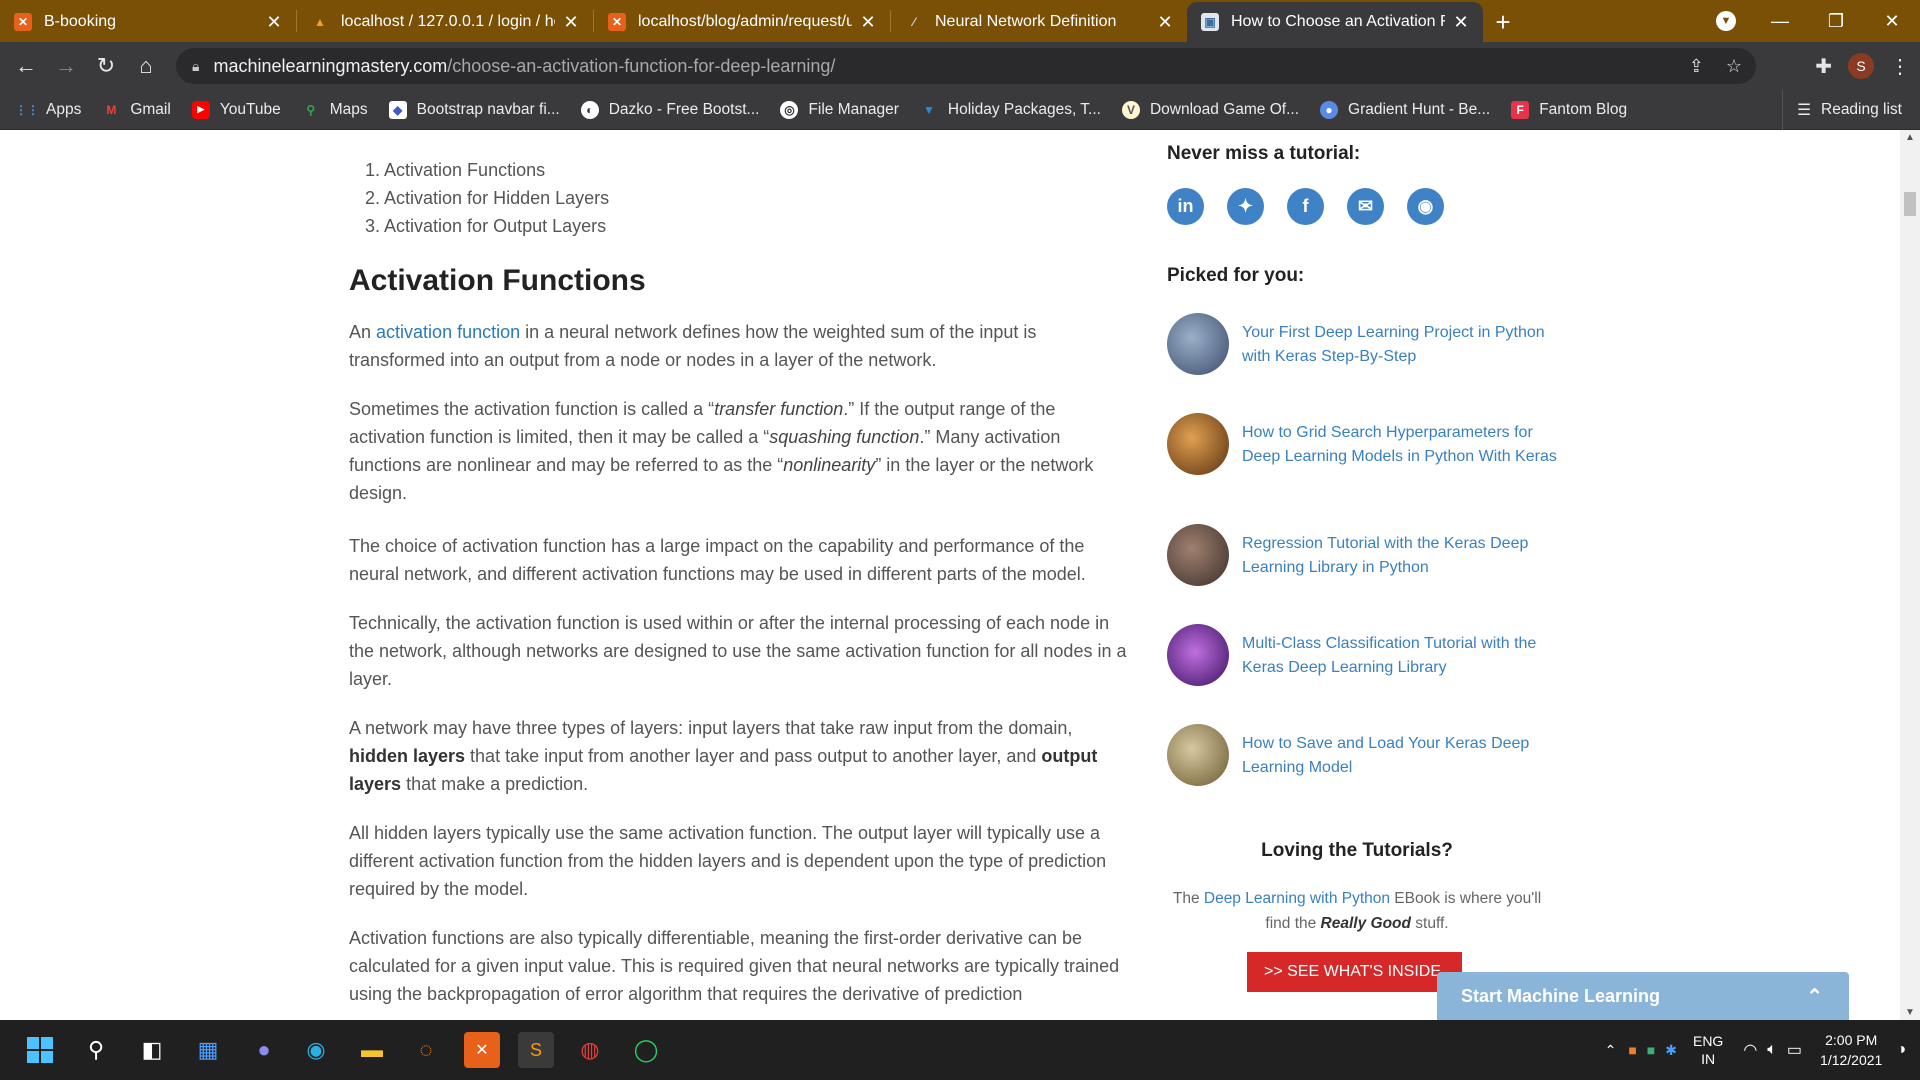  Describe the element at coordinates (839, 109) in the screenshot. I see `bookmark-file-manager: ◎ File Manager` at that location.